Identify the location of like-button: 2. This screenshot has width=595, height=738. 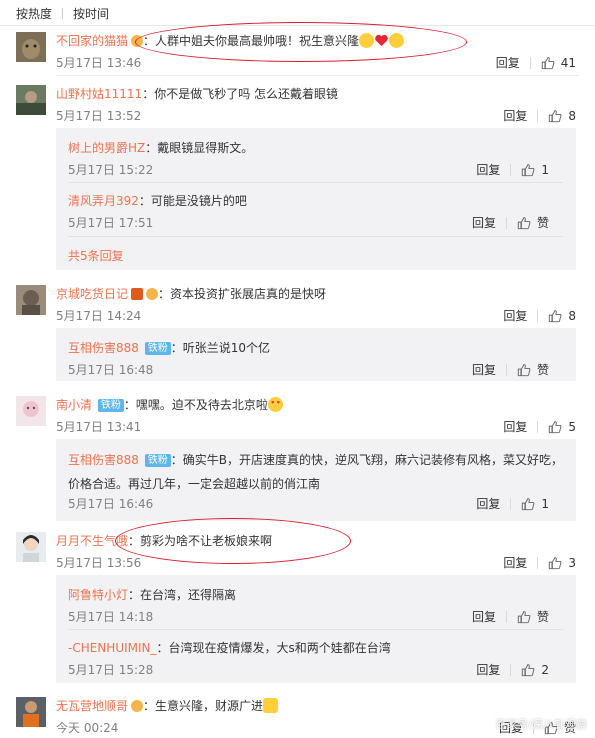
(535, 670).